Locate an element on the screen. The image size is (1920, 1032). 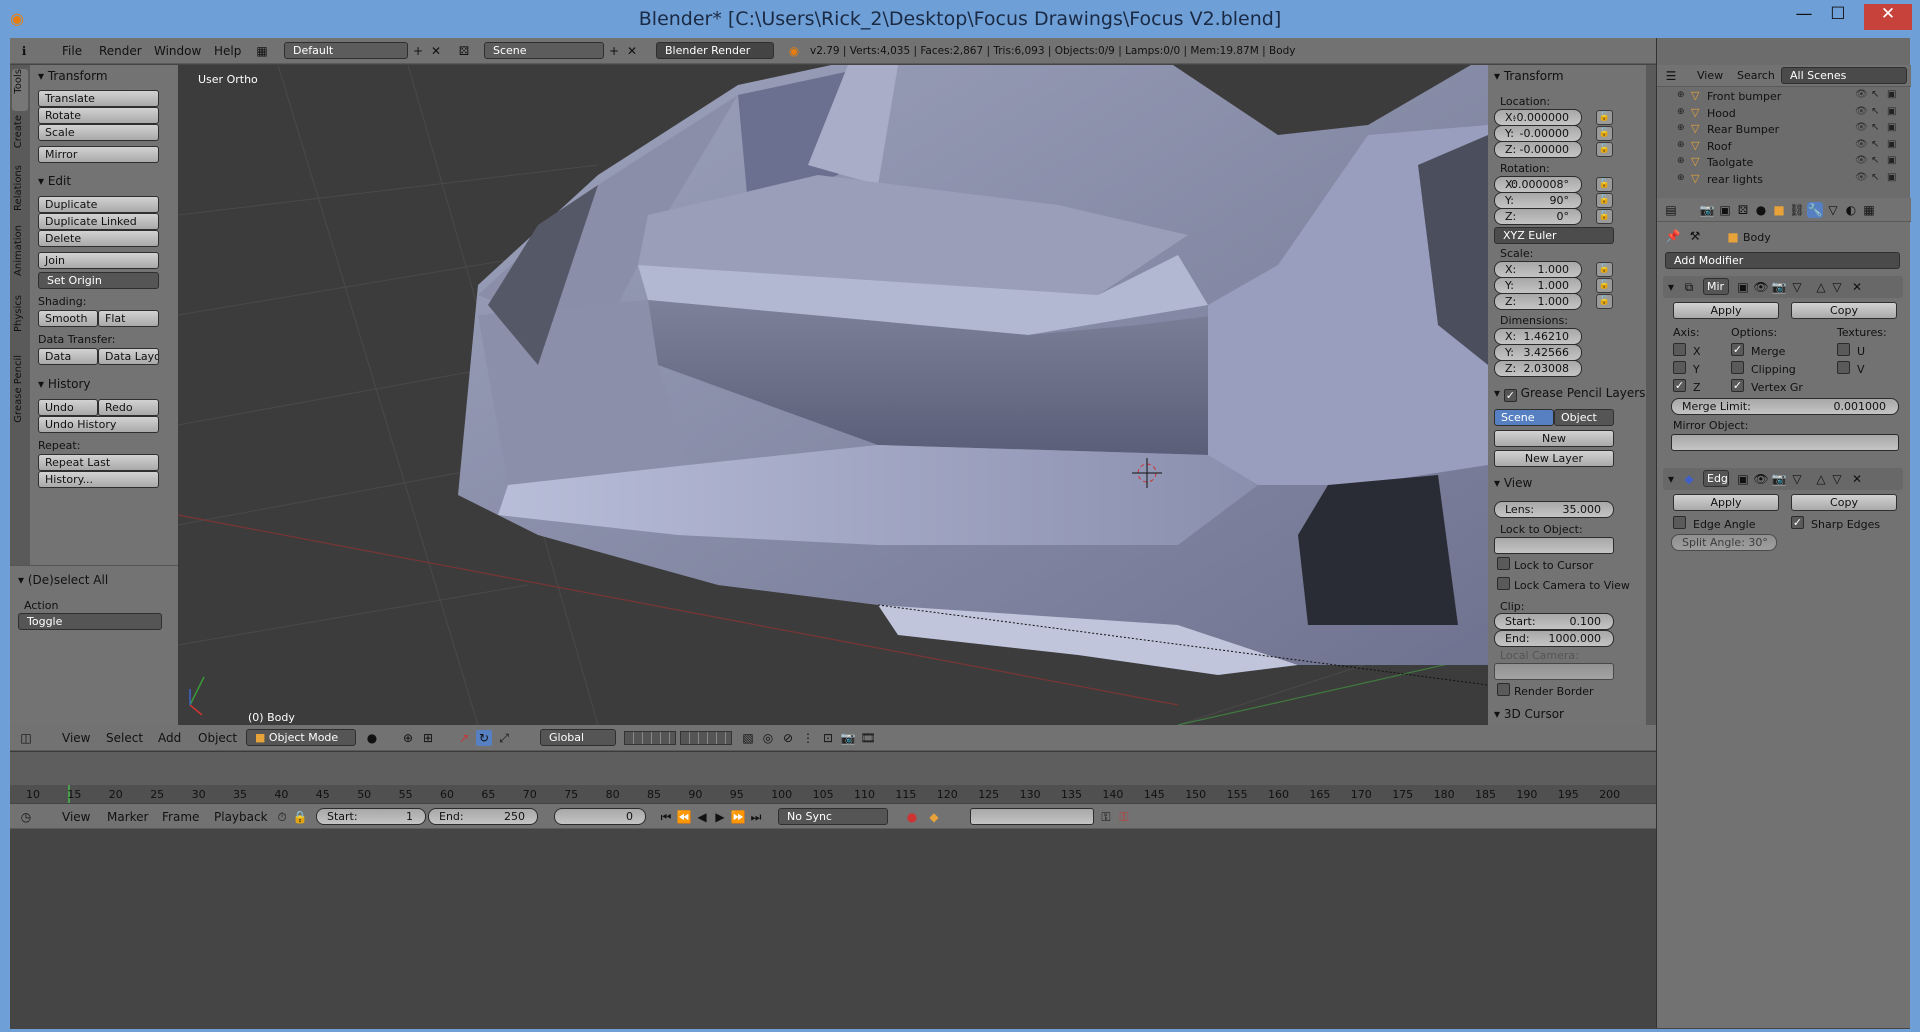
edge-copy-button: Copy is located at coordinates (1844, 502).